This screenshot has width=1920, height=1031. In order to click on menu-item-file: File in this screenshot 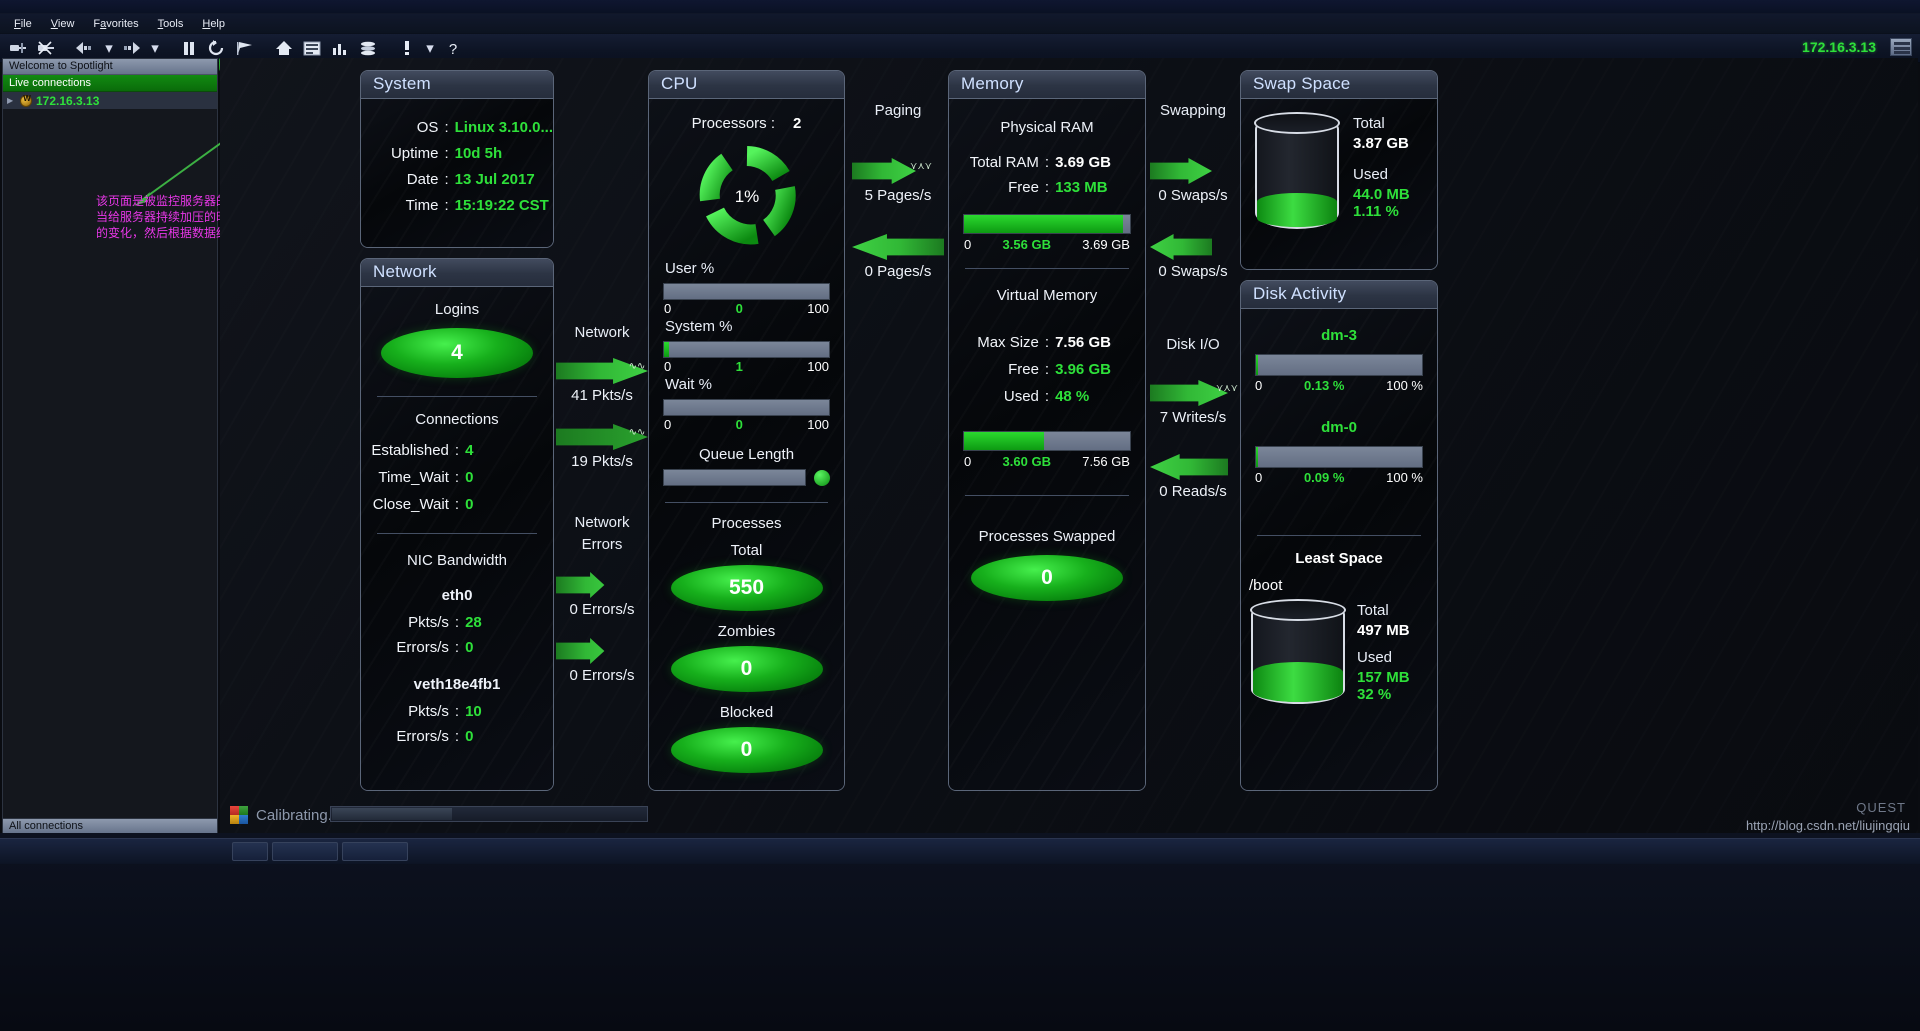, I will do `click(23, 24)`.